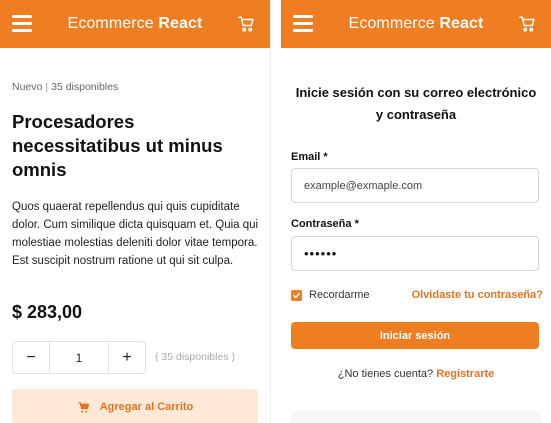 The image size is (551, 423). Describe the element at coordinates (385, 374) in the screenshot. I see `no-account-text: ¿No tienes cuenta?` at that location.